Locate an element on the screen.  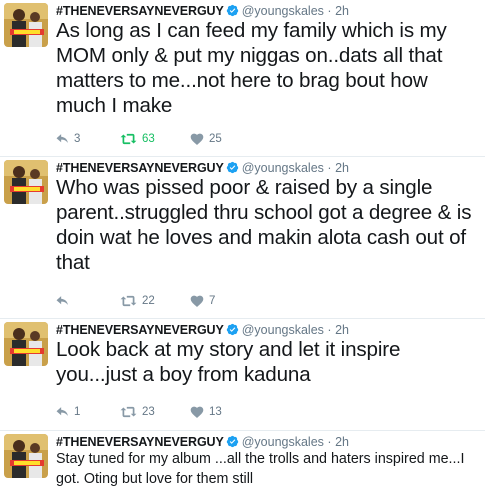
retweet-count: 63 is located at coordinates (148, 139).